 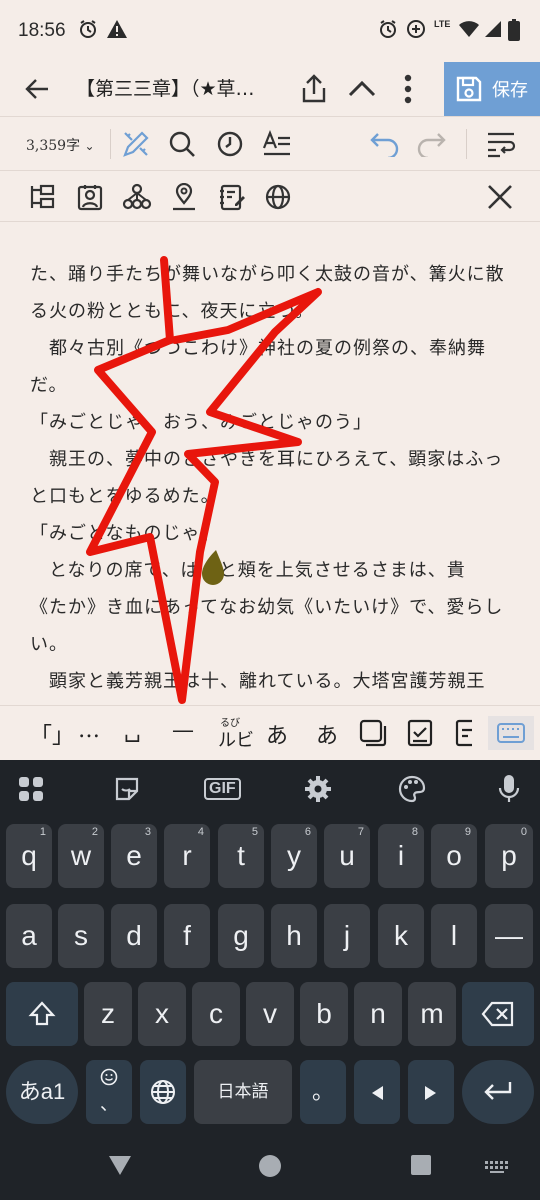 I want to click on emphasis-sesame-button: あ, so click(x=327, y=734).